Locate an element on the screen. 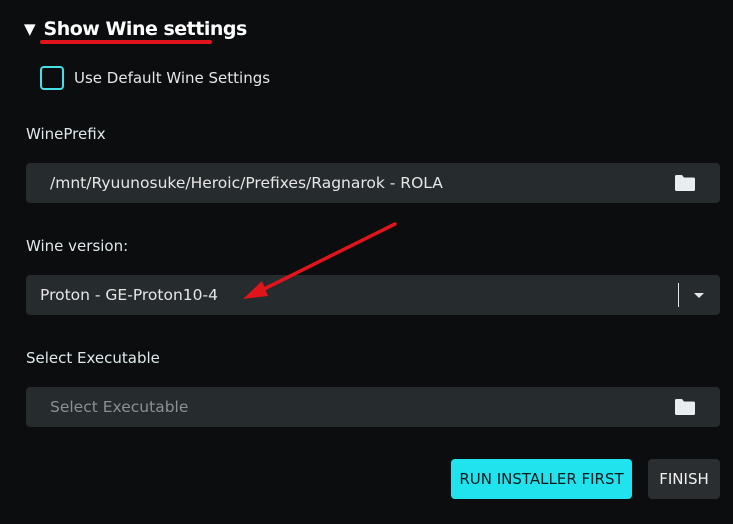  select-separator is located at coordinates (678, 295).